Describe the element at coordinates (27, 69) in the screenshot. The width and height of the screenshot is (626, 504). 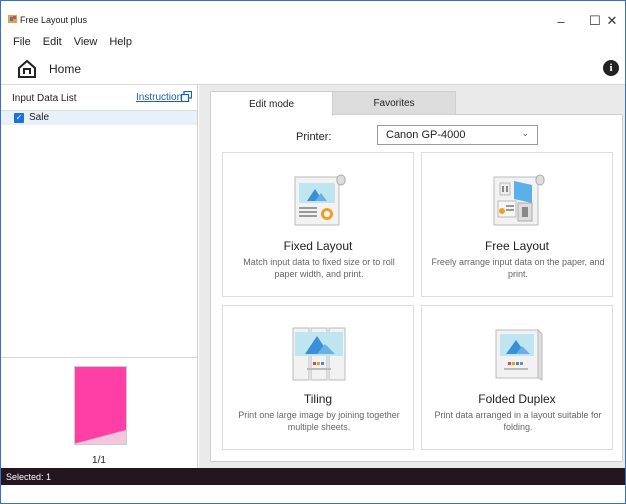
I see `home-icon` at that location.